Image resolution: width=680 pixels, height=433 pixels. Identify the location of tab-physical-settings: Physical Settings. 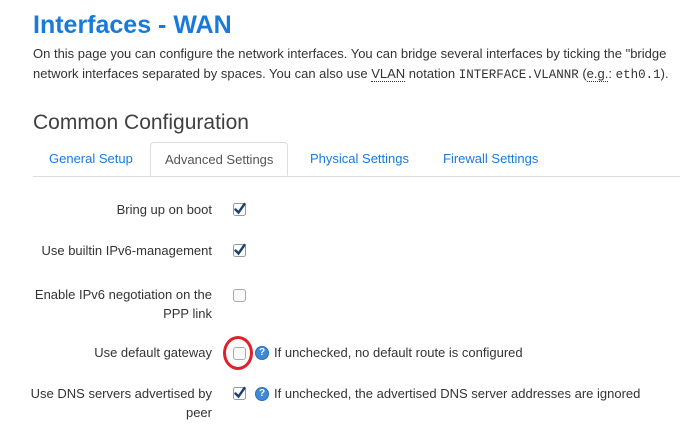
(359, 159).